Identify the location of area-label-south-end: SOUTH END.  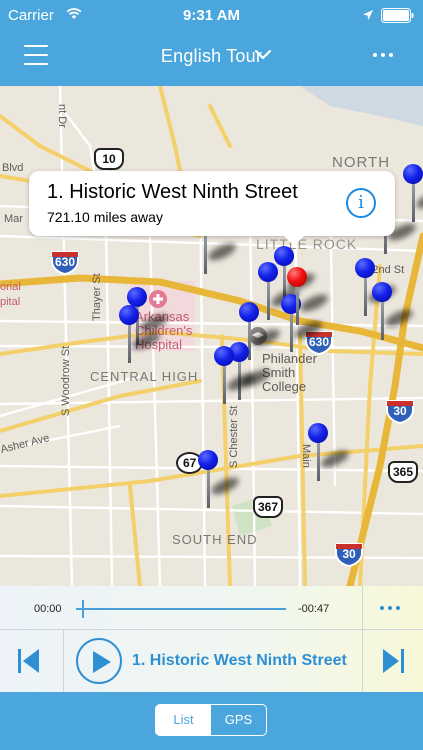
(215, 539).